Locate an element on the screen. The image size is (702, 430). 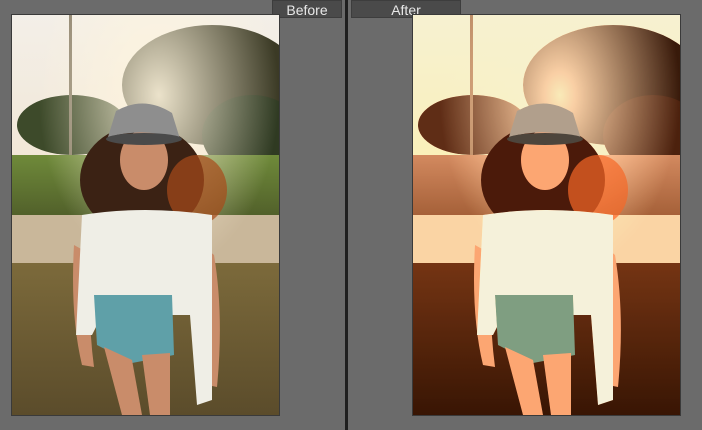
before-label: Before is located at coordinates (307, 9).